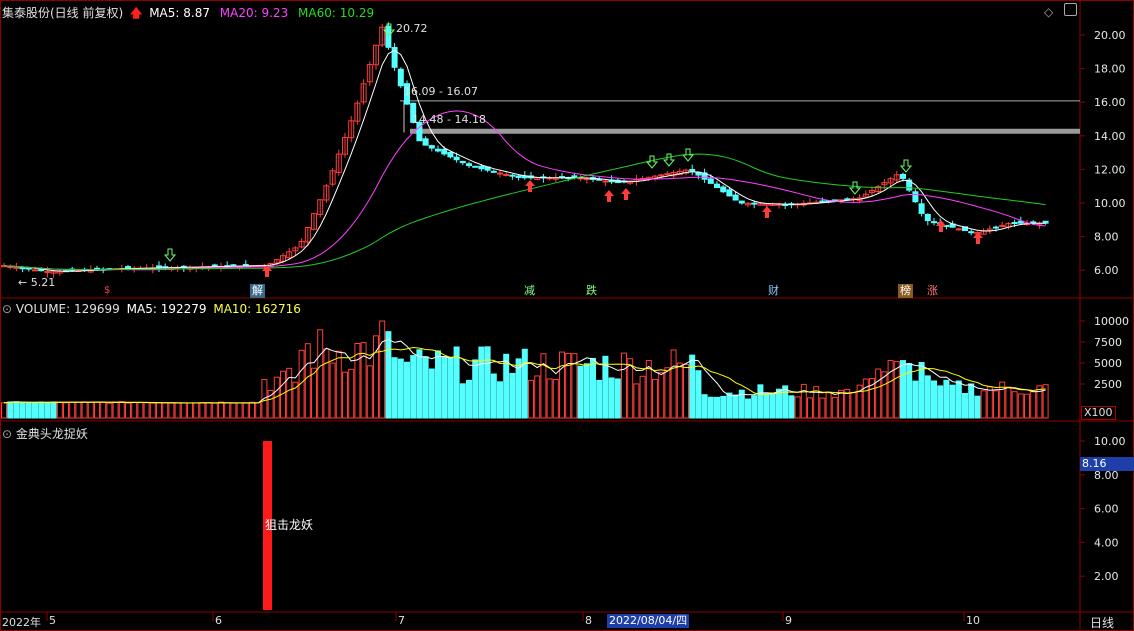 This screenshot has height=631, width=1134. Describe the element at coordinates (773, 291) in the screenshot. I see `badge-cai: 财` at that location.